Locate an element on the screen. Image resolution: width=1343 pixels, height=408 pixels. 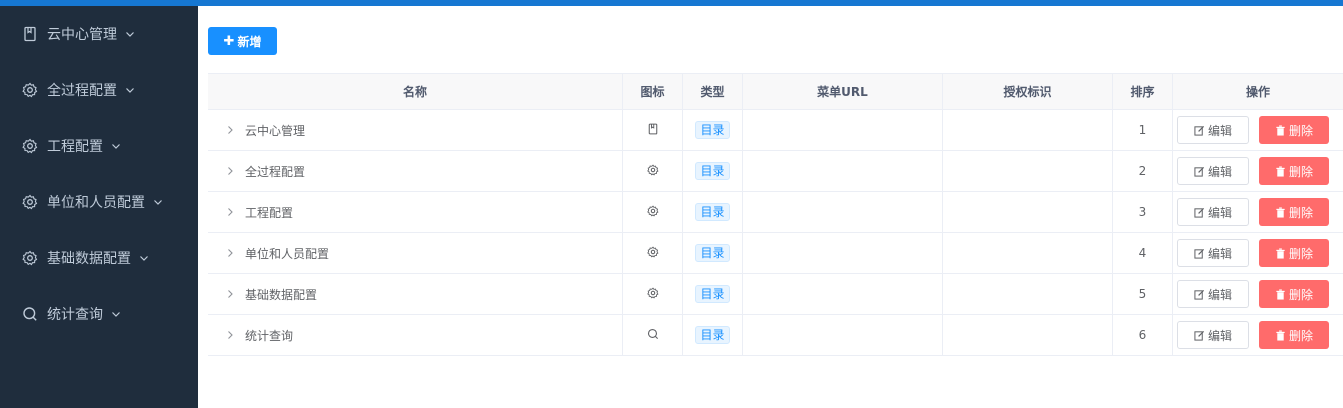
cell-name: 全过程配置 is located at coordinates (415, 171).